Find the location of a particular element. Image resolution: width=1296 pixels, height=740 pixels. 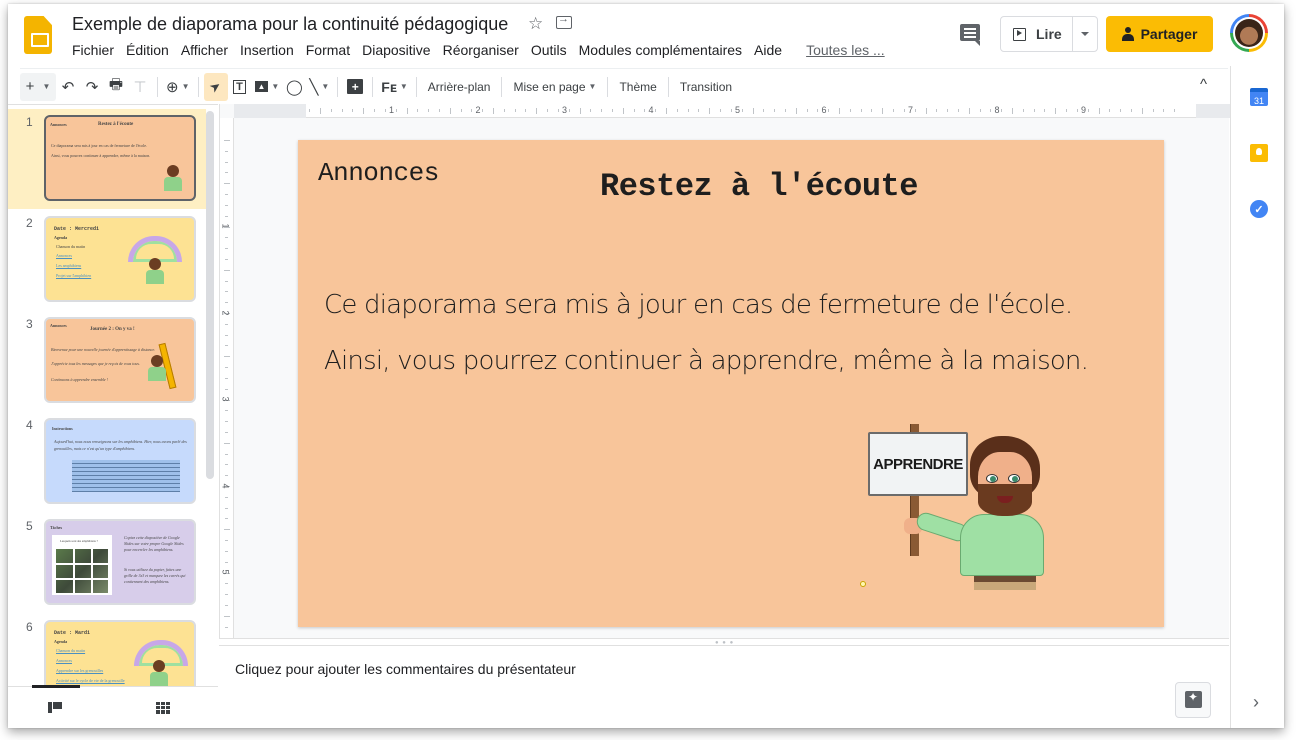

star-icon: ☆ is located at coordinates (535, 24).